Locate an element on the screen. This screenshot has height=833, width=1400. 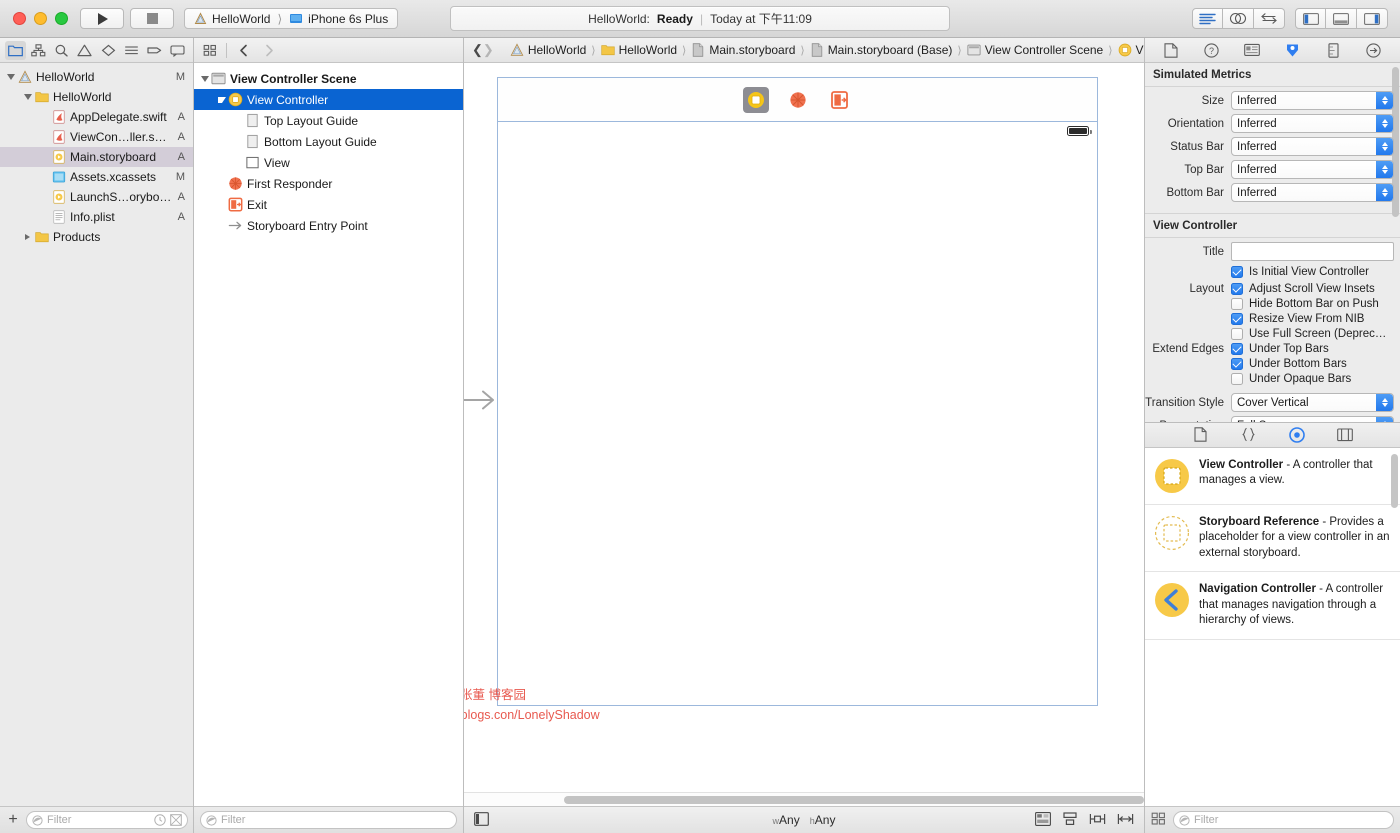
project-navigator-tab is located at coordinates (16, 50).